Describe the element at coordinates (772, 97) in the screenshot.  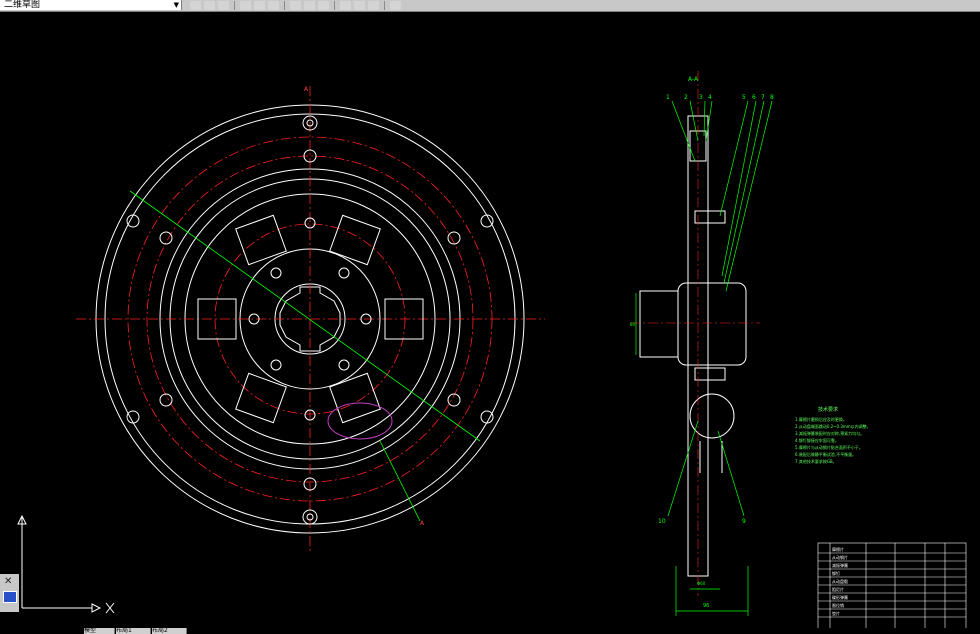
I see `balloon-8: 8` at that location.